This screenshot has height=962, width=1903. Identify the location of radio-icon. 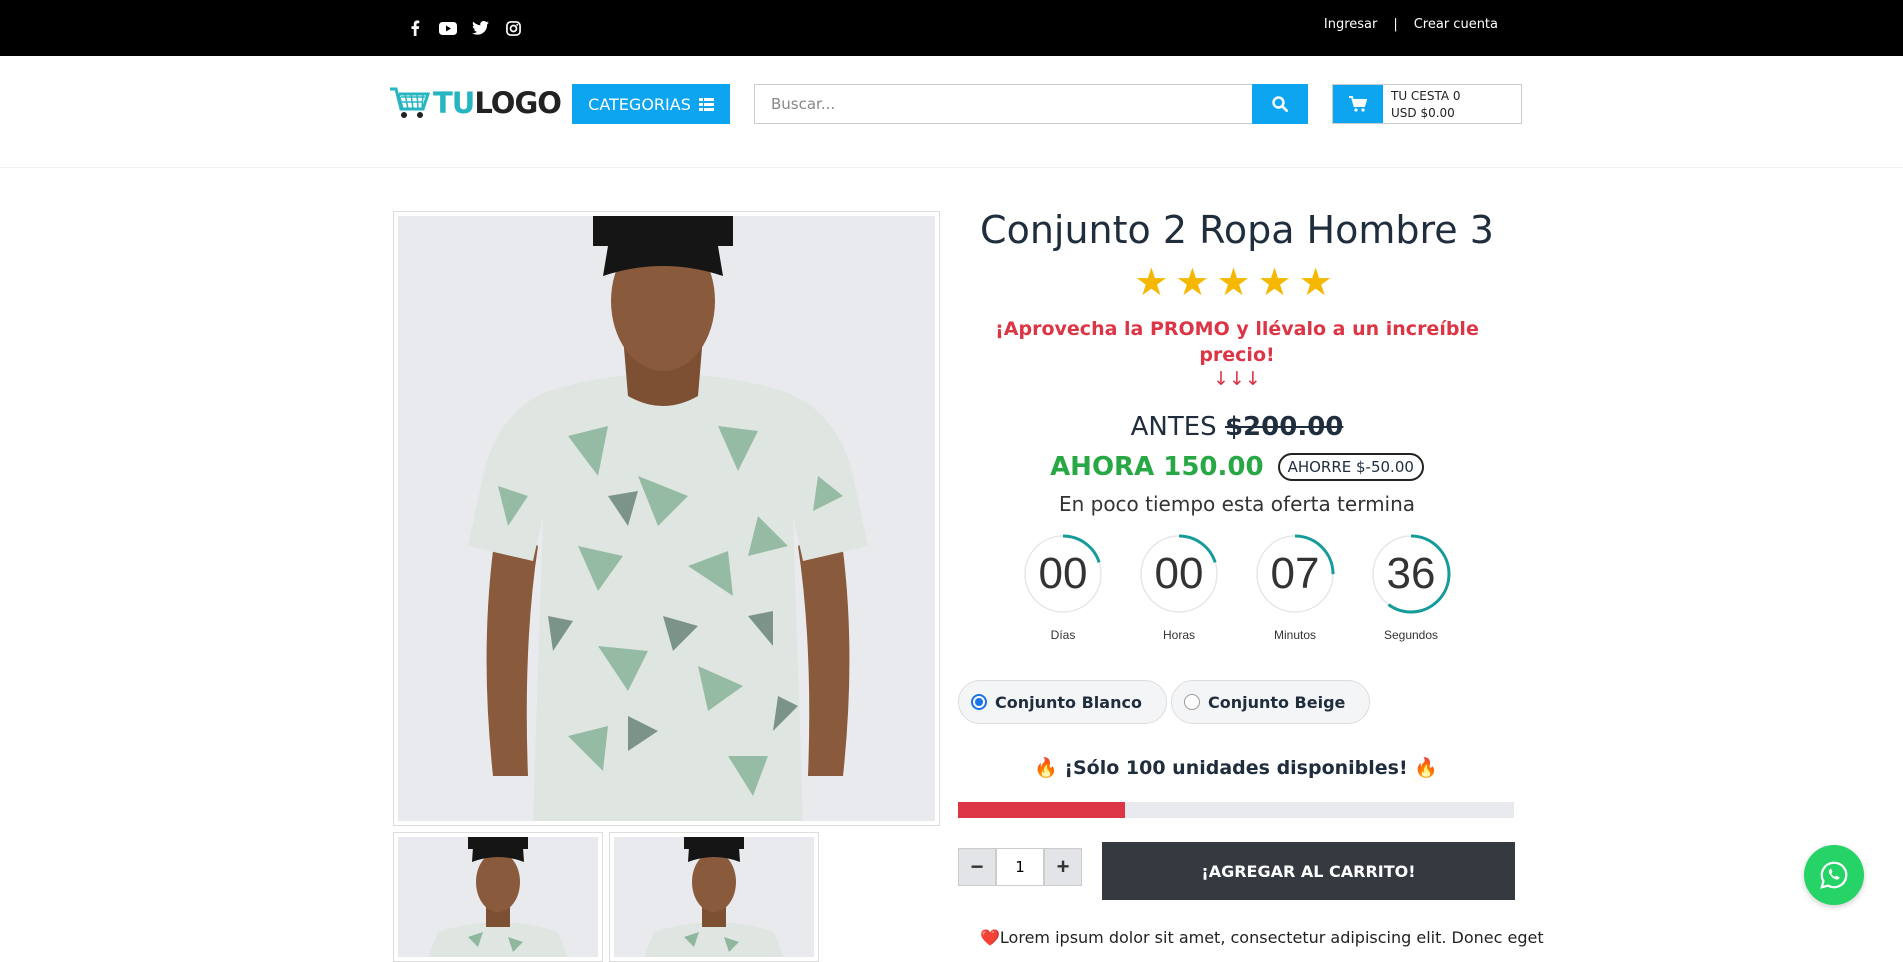
(1191, 702).